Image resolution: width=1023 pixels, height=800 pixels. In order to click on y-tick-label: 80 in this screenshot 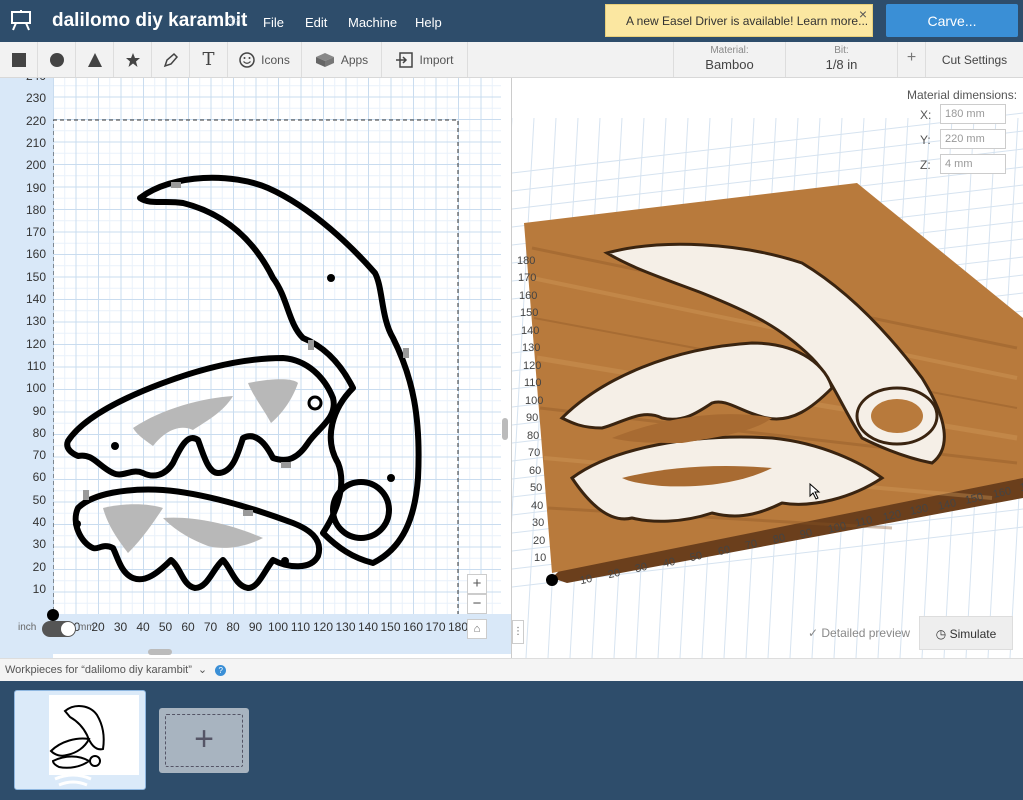, I will do `click(39, 432)`.